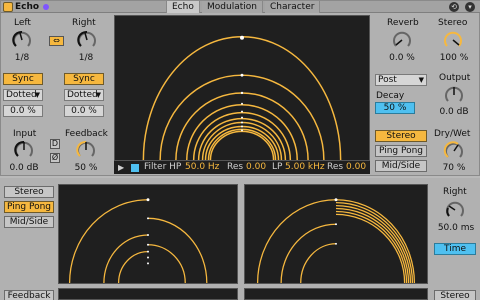 The height and width of the screenshot is (300, 480). Describe the element at coordinates (456, 228) in the screenshot. I see `lower-right-value: 50.0 ms` at that location.